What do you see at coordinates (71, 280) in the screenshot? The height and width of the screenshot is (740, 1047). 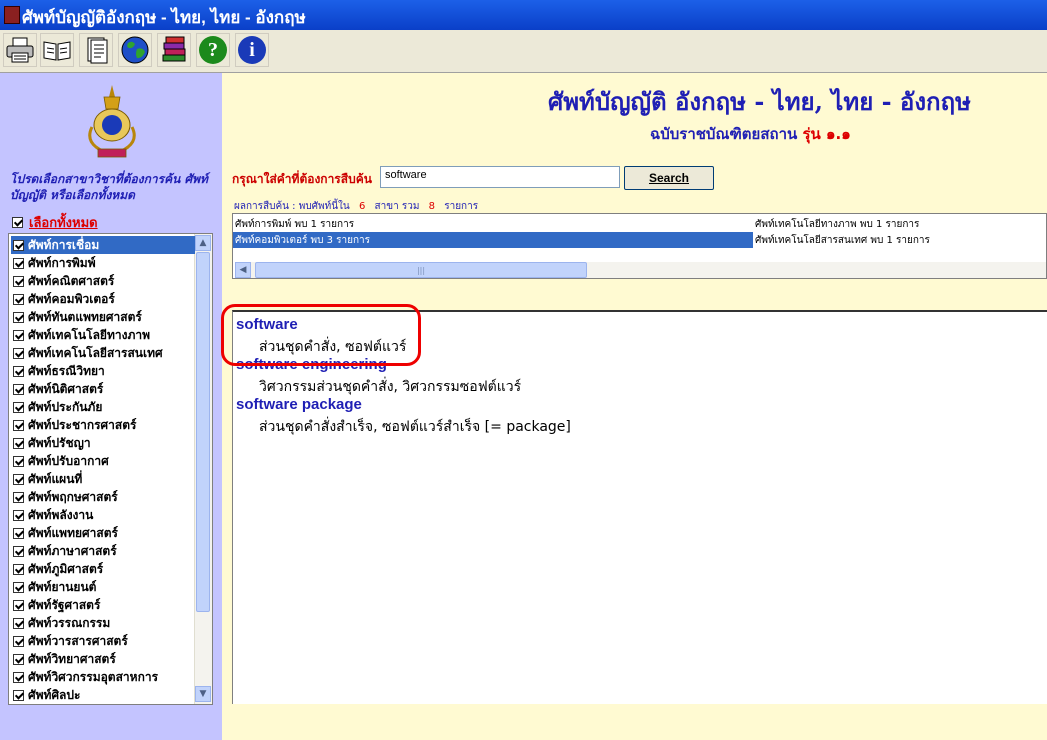 I see `category-label: ศัพท์คณิตศาสตร์` at bounding box center [71, 280].